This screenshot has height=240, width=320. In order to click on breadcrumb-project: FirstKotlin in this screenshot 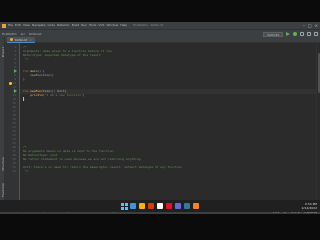, I will do `click(9, 34)`.